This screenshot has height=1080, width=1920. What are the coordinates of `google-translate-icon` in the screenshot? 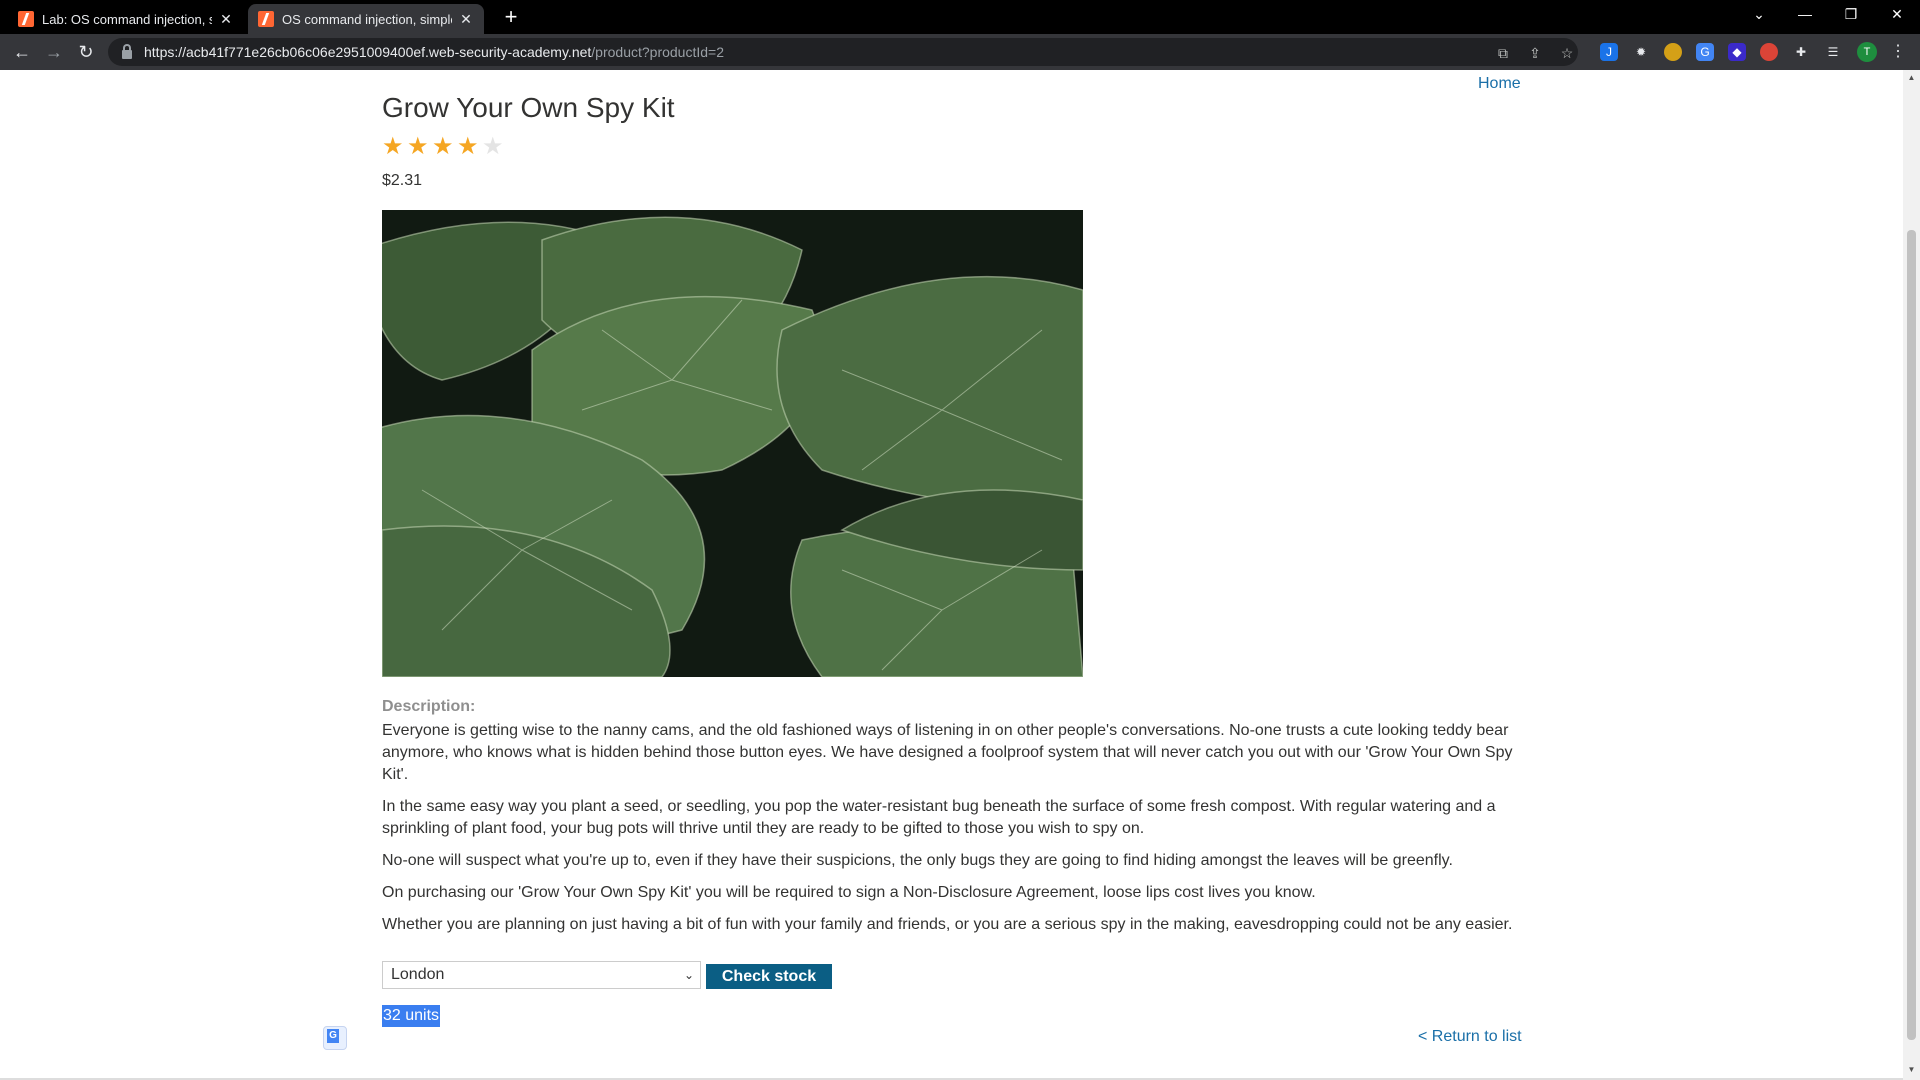 It's located at (335, 1038).